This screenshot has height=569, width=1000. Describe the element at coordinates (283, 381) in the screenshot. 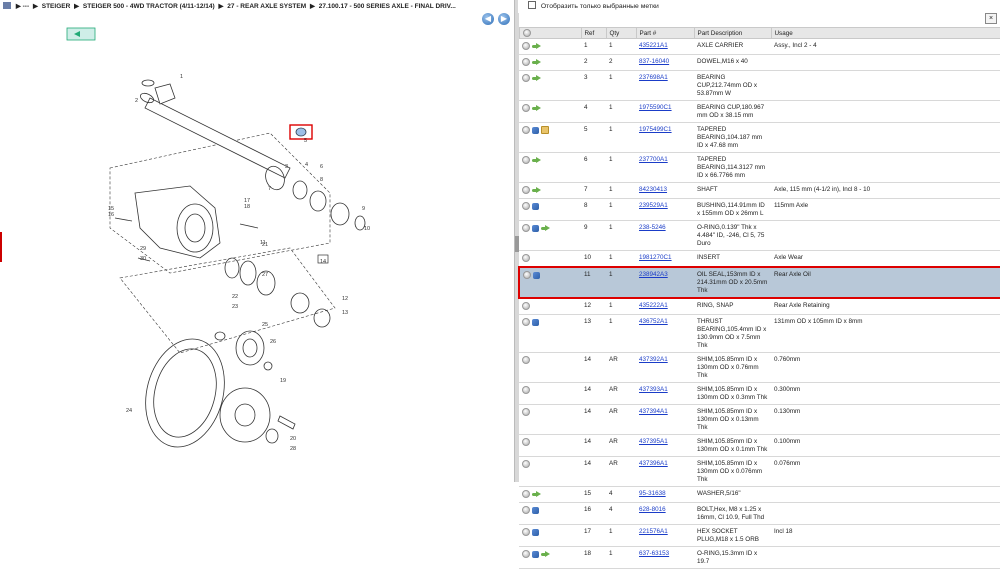

I see `callout-19: 19` at that location.